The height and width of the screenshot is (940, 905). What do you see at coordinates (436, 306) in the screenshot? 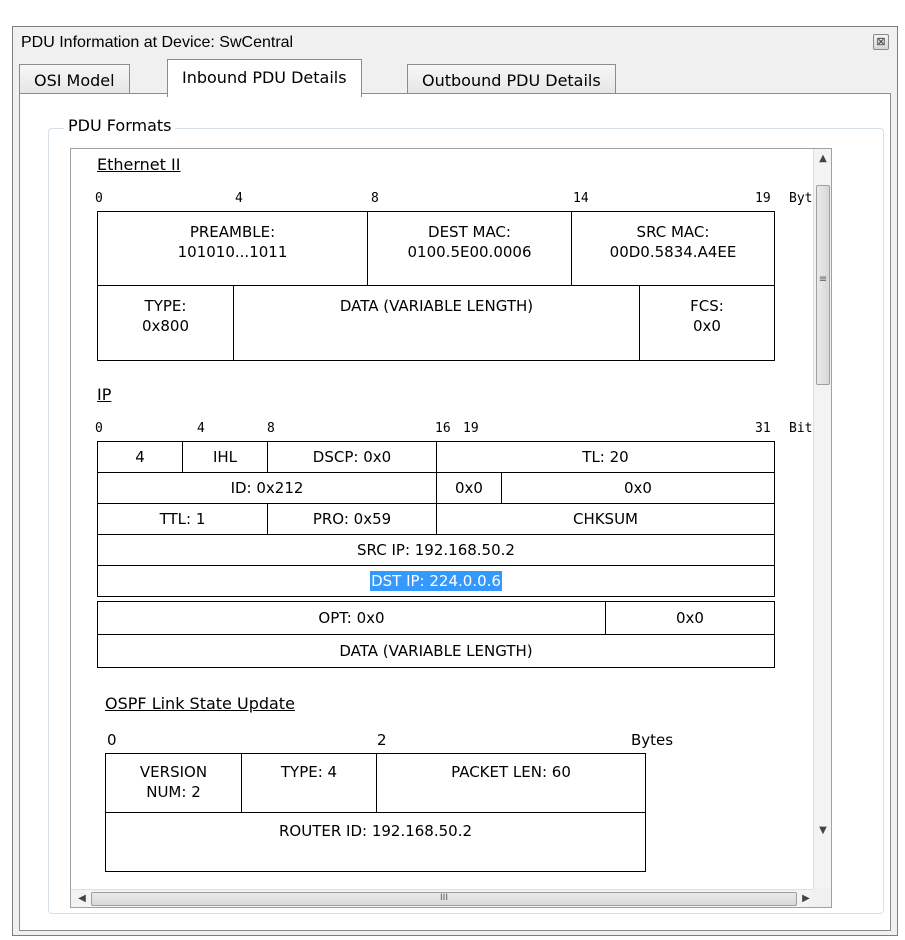
I see `ethernet-data-label: DATA (VARIABLE LENGTH)` at bounding box center [436, 306].